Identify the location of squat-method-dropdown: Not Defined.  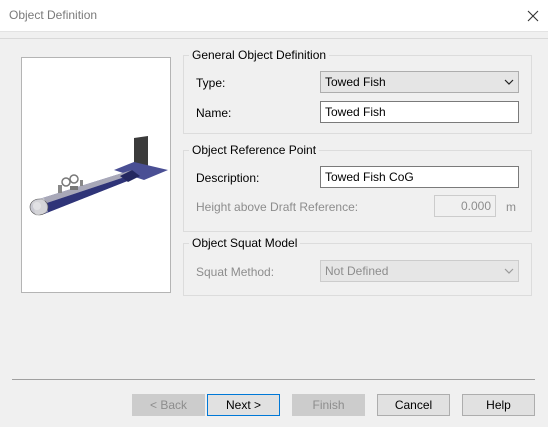
(419, 271).